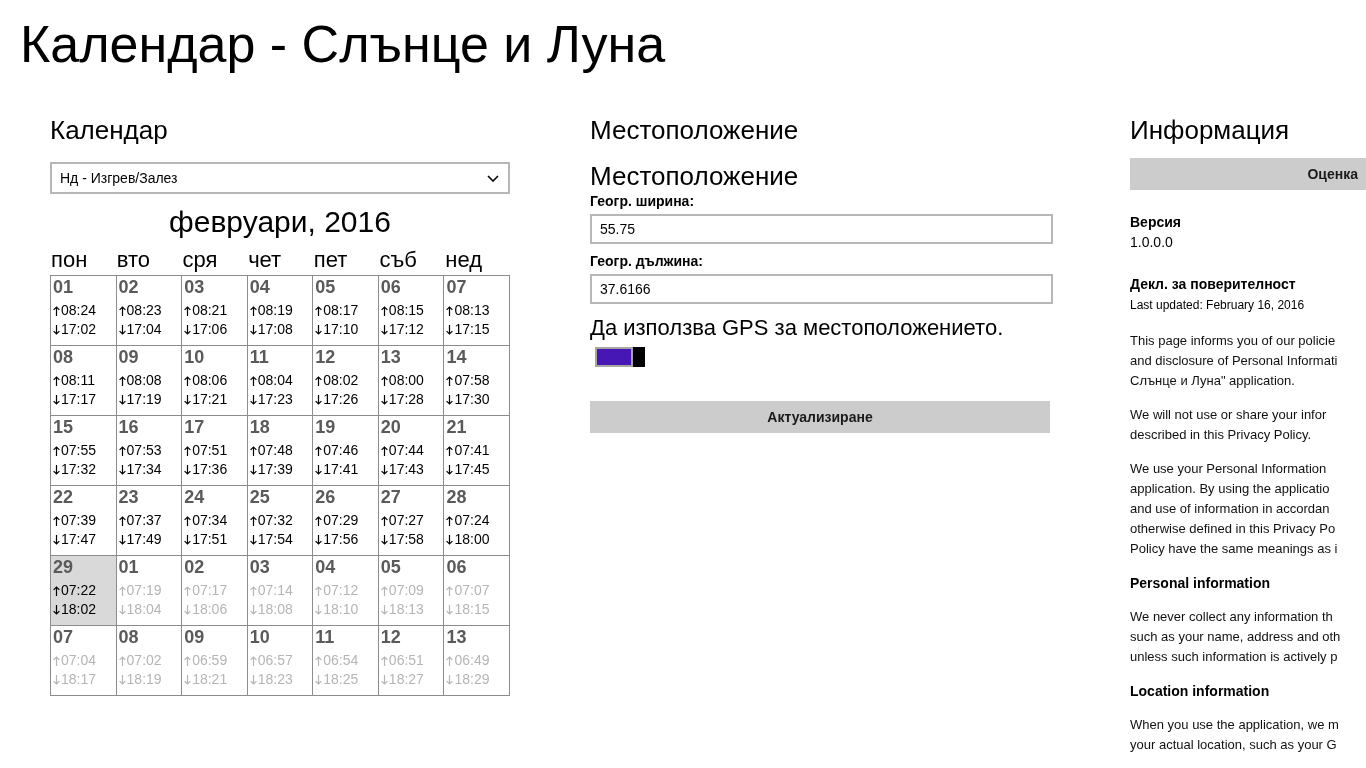 The height and width of the screenshot is (768, 1366). I want to click on calendar-day-cell: 27 07:27 17:58, so click(411, 521).